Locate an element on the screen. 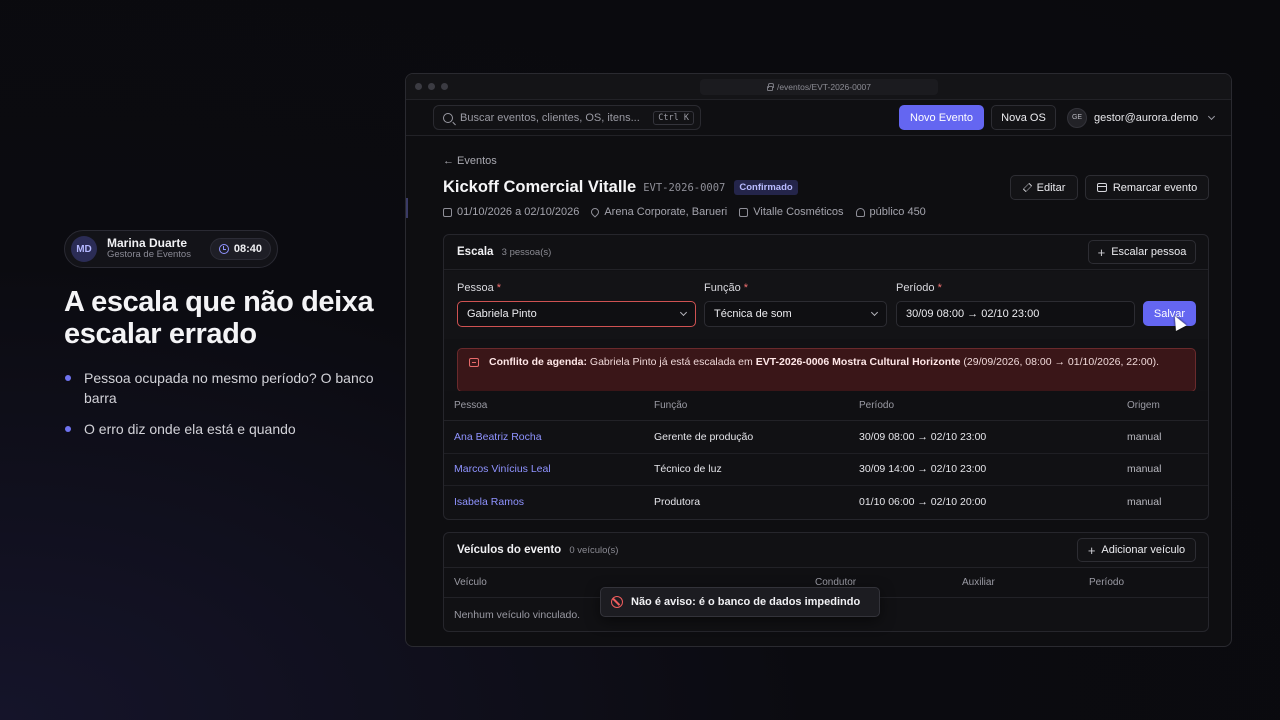  status-badge: Confirmado is located at coordinates (766, 187).